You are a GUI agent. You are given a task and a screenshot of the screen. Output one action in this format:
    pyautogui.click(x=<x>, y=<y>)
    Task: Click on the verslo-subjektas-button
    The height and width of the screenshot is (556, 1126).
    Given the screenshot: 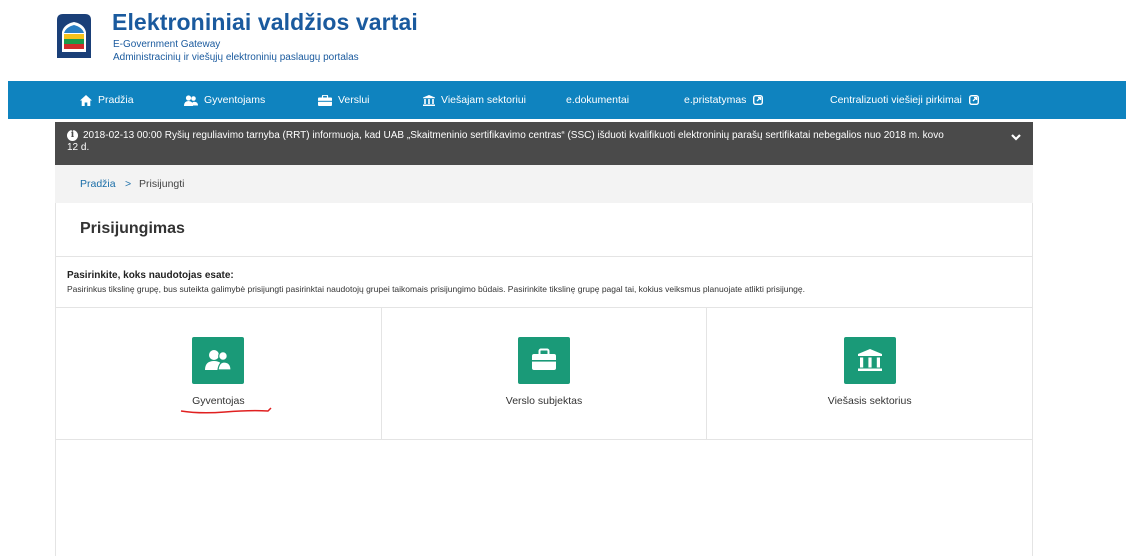 What is the action you would take?
    pyautogui.click(x=544, y=360)
    